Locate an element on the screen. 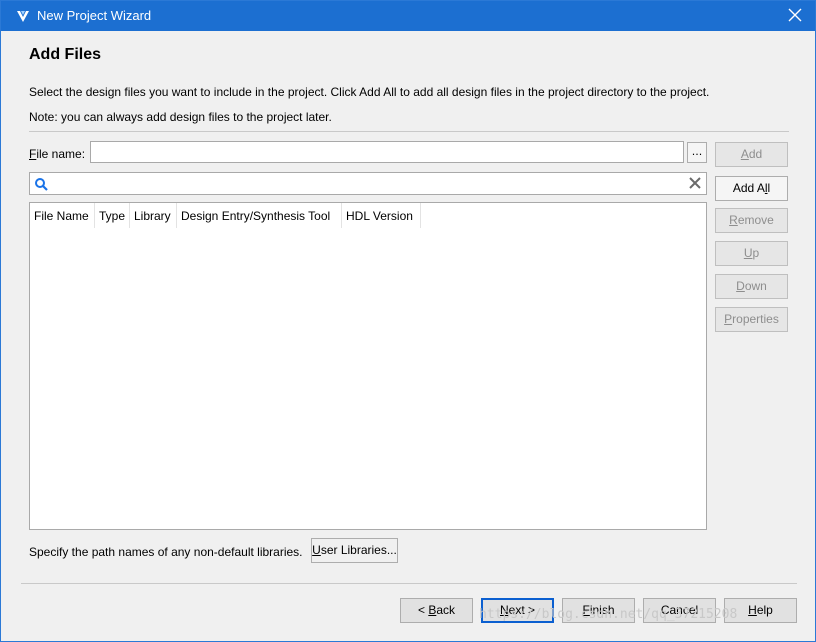  properties-button: Properties is located at coordinates (751, 319).